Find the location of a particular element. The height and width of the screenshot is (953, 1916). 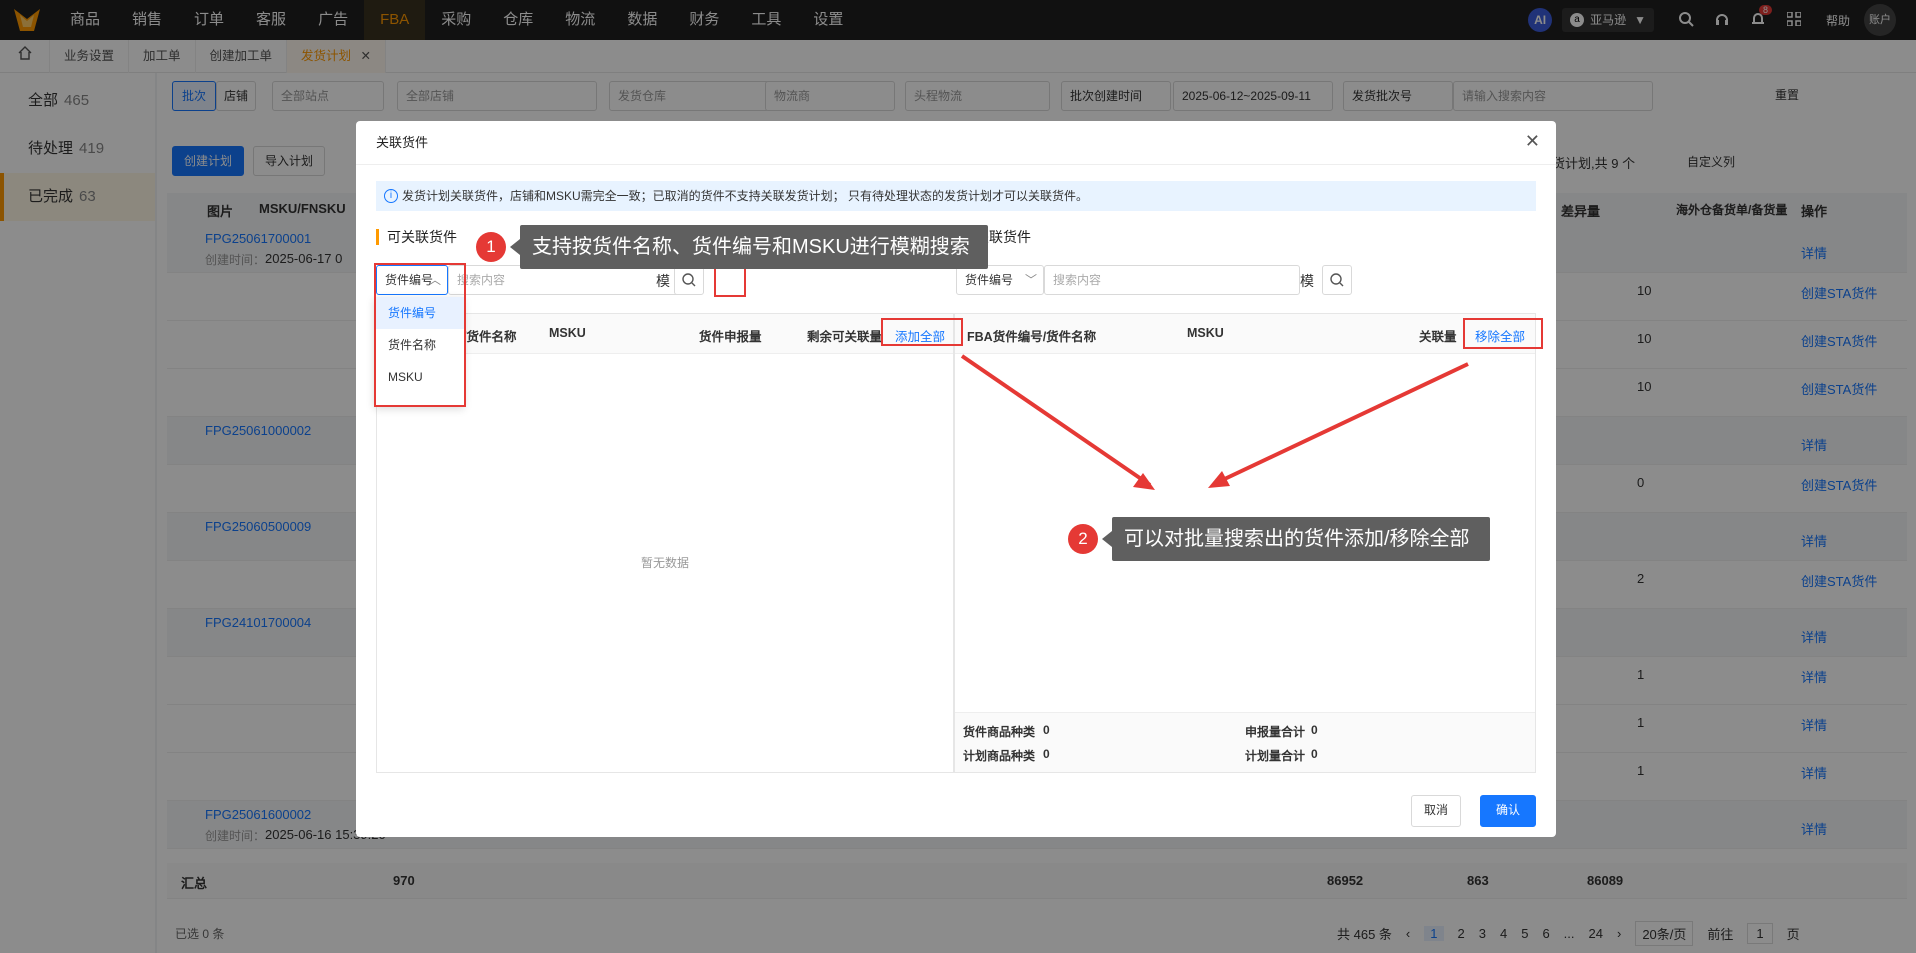

callout-batch-add-remove: 可以对批量搜索出的货件添加/移除全部 is located at coordinates (1296, 539).